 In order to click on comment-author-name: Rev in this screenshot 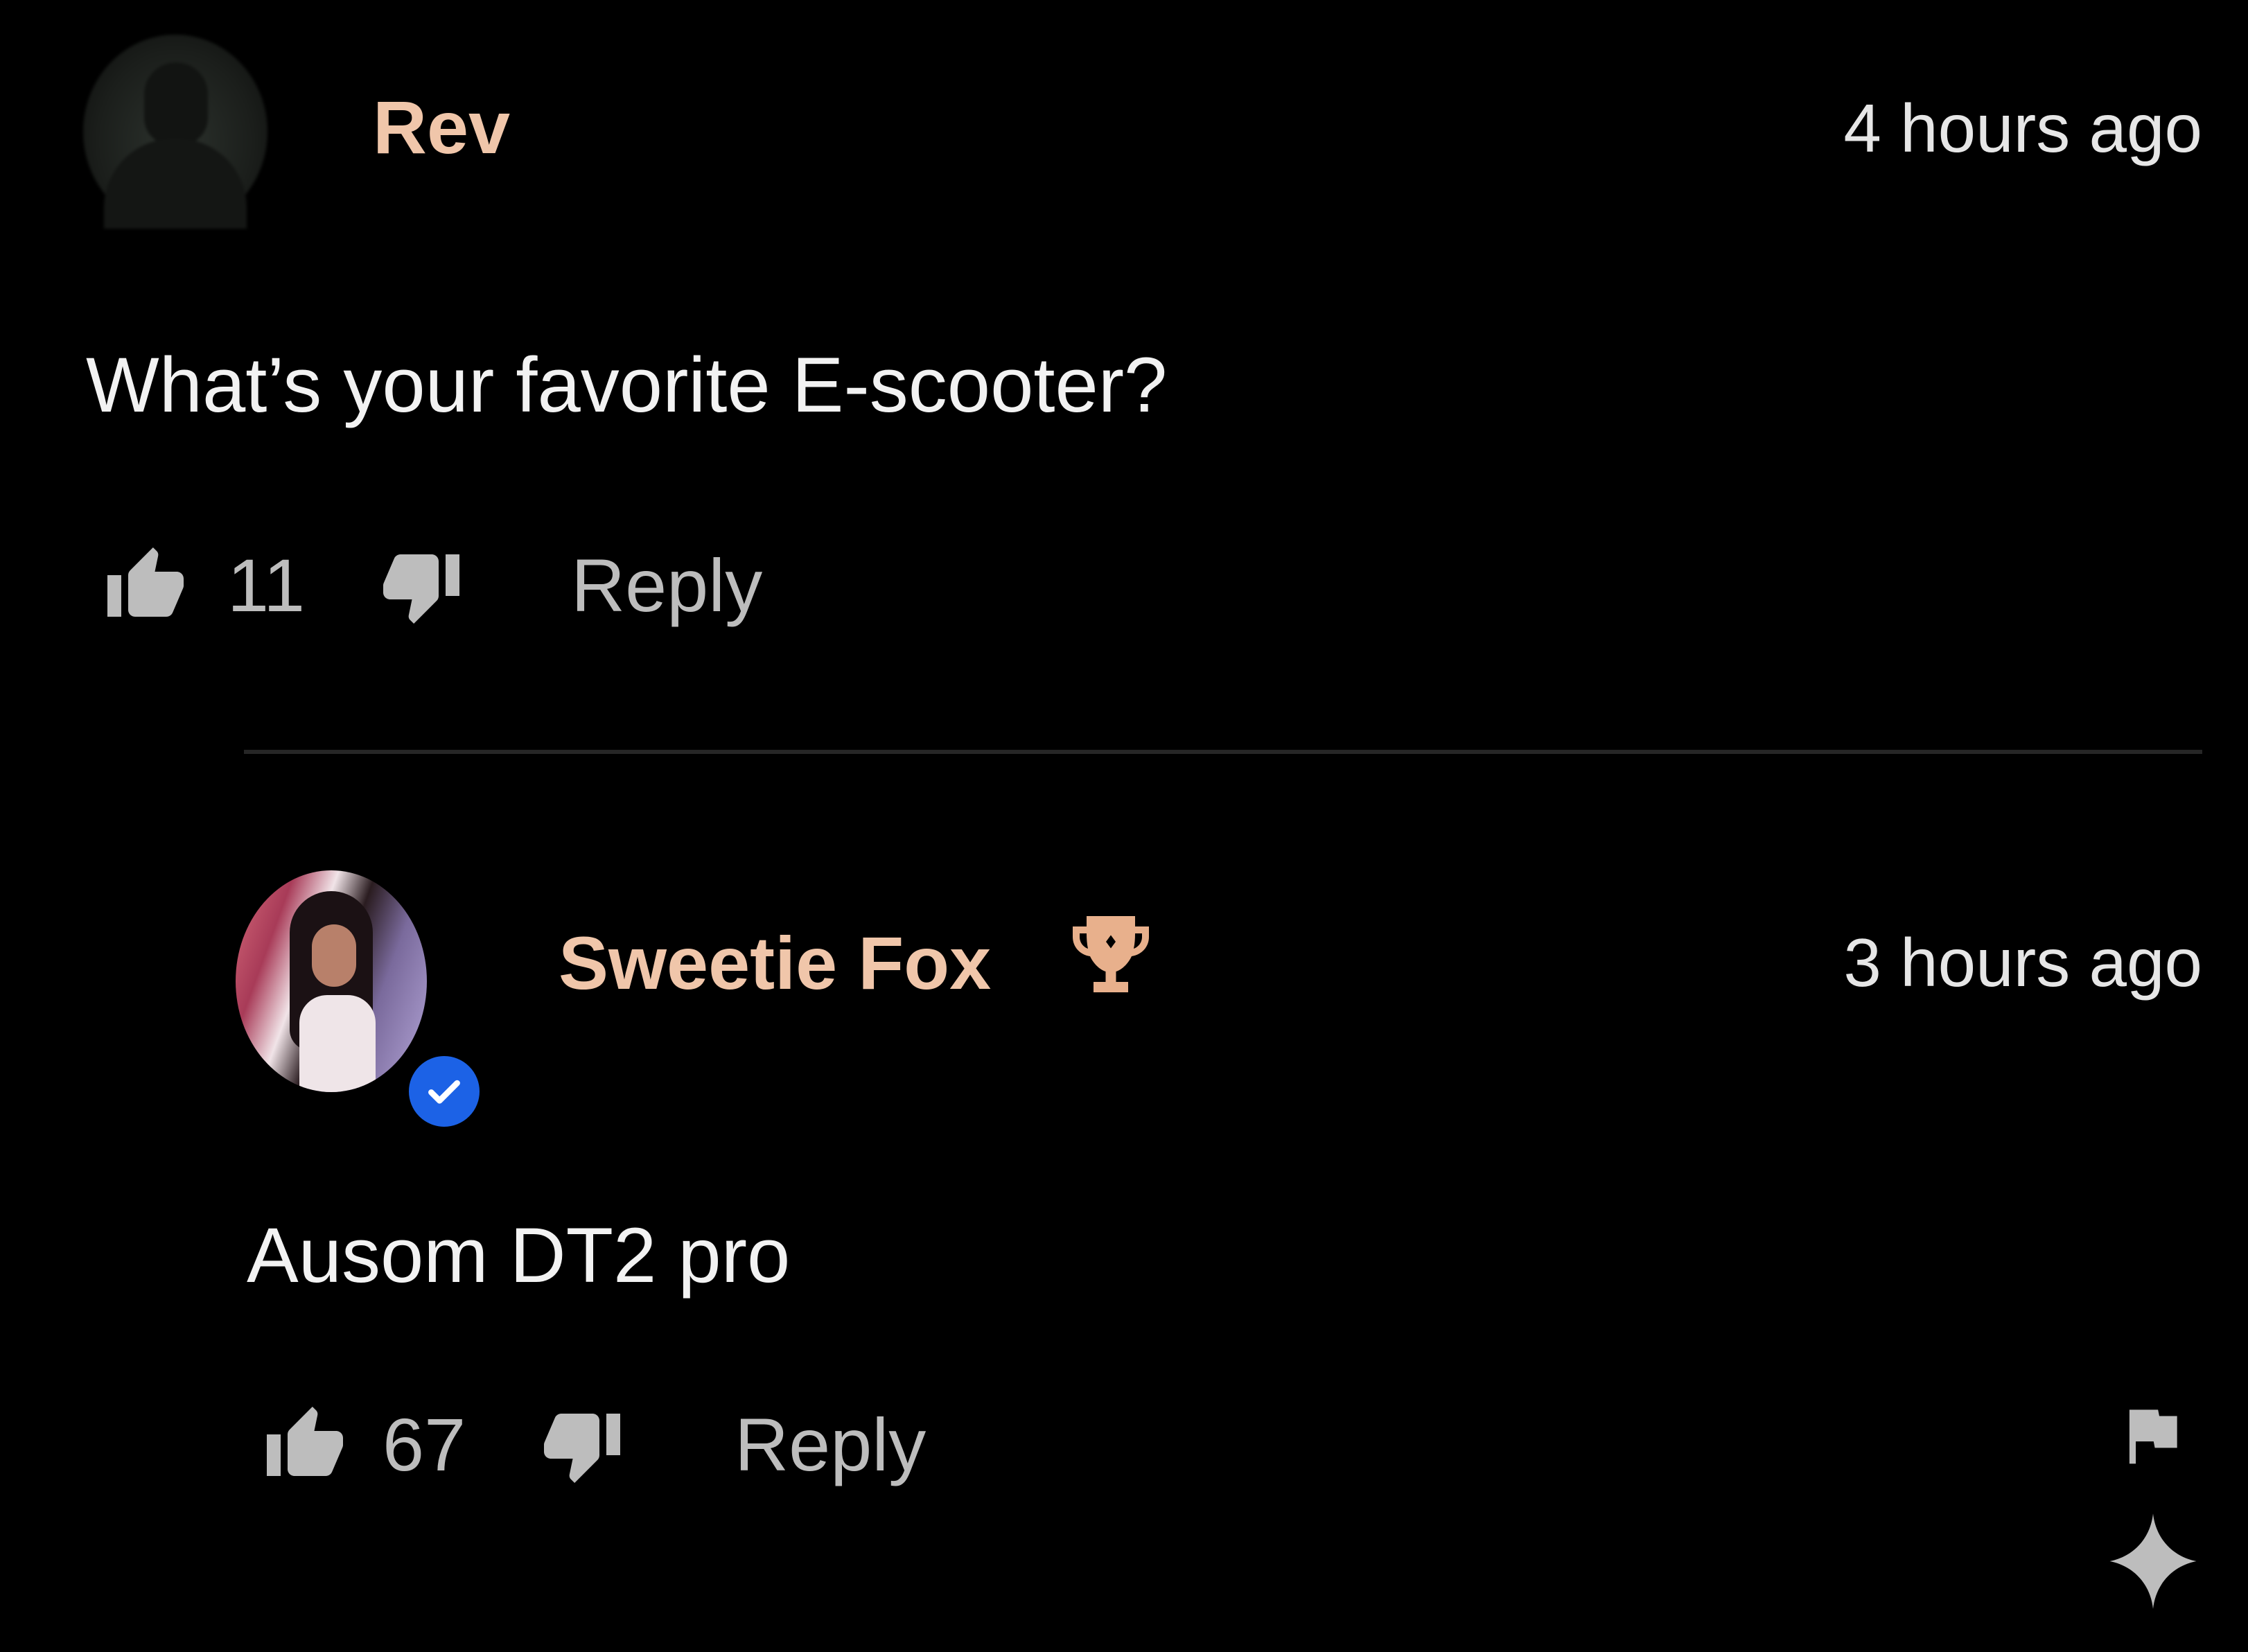, I will do `click(441, 127)`.